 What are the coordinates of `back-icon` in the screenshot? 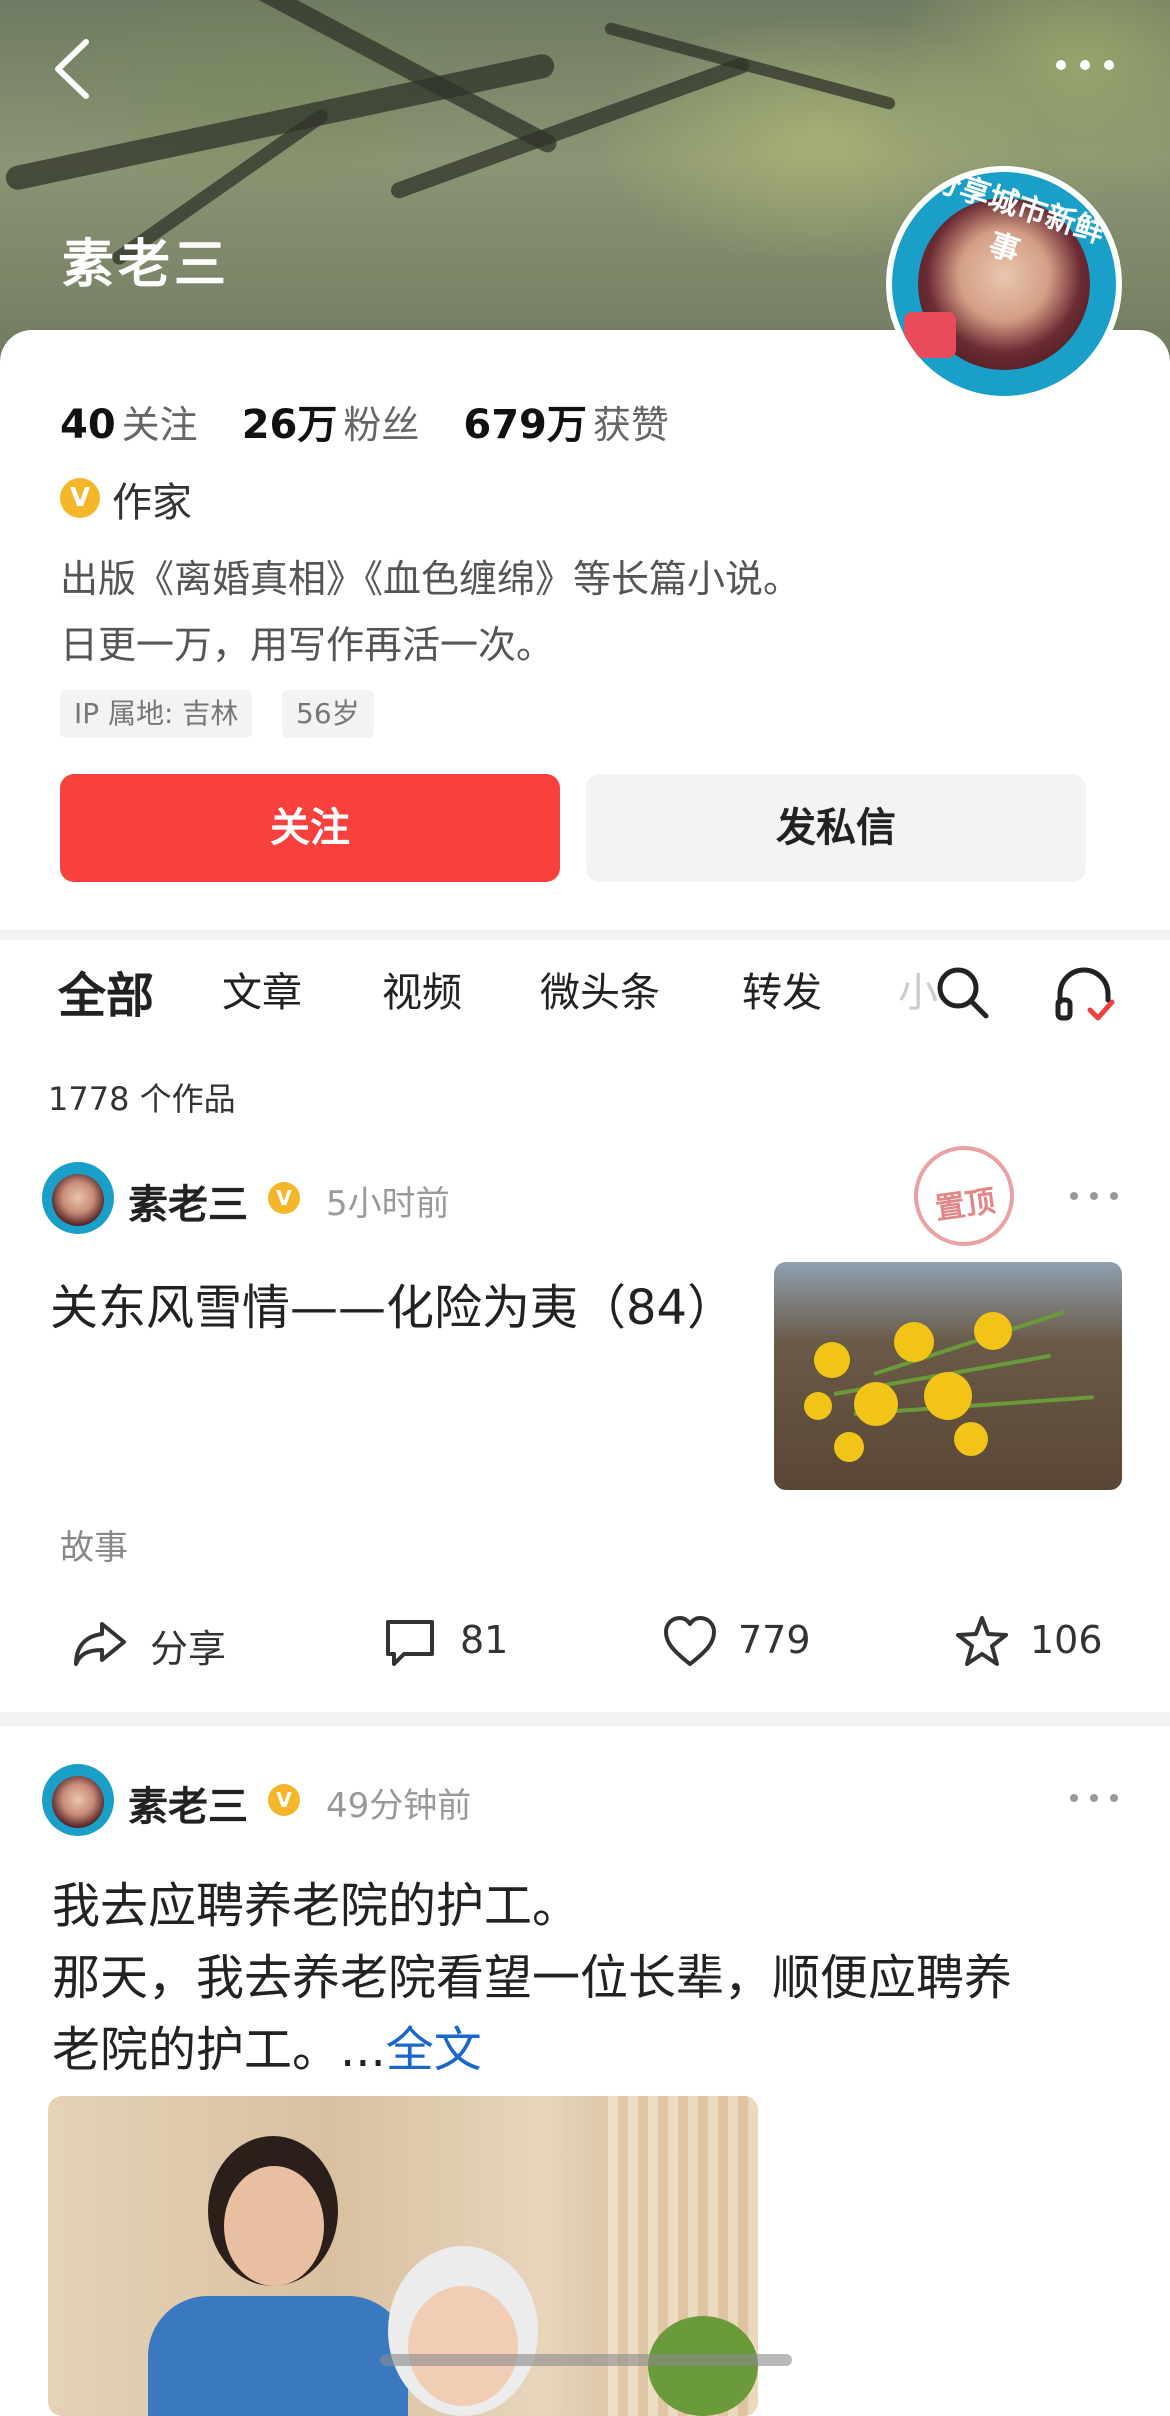 It's located at (73, 69).